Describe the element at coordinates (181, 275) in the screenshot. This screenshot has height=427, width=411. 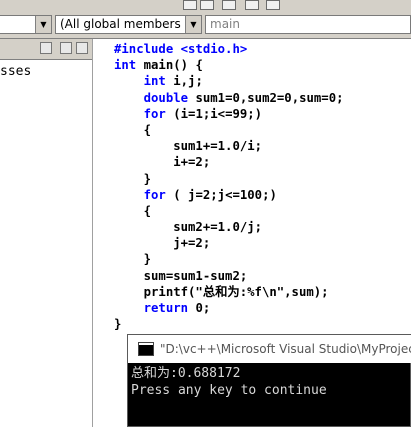
I see `code-token: sum=sum1-sum2;` at that location.